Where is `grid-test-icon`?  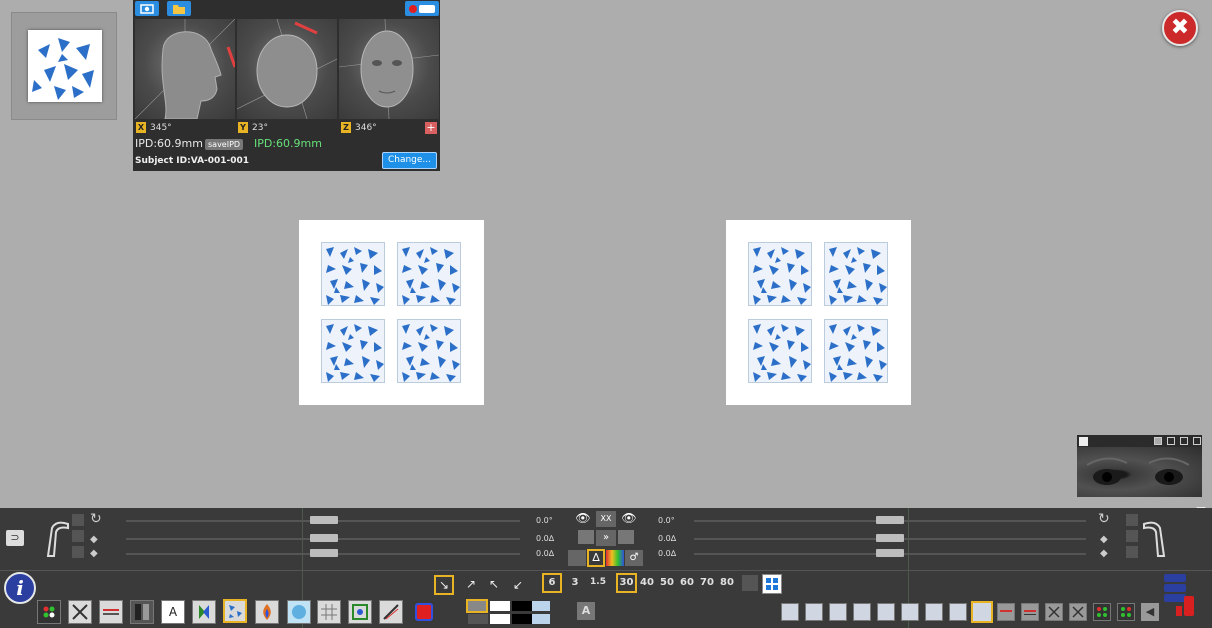 grid-test-icon is located at coordinates (329, 612).